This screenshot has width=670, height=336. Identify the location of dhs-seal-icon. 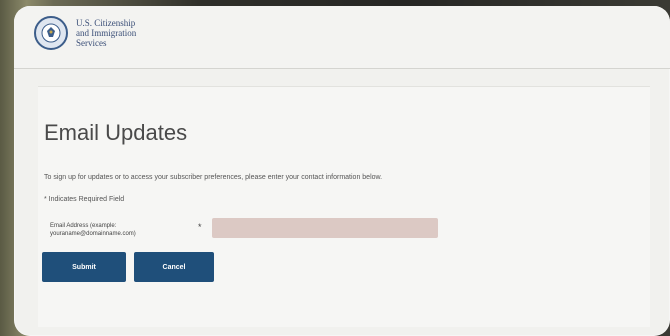
(51, 33).